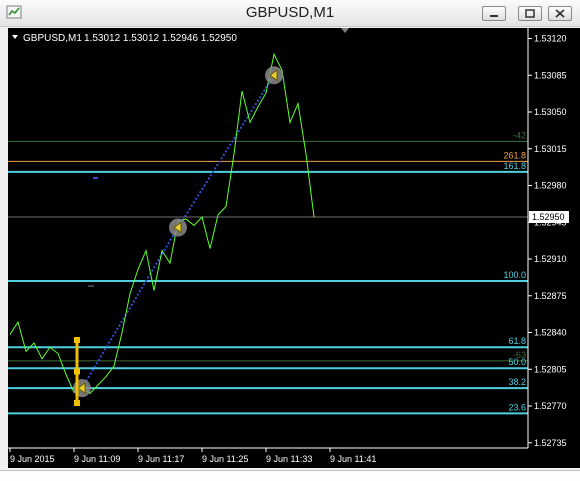  What do you see at coordinates (550, 369) in the screenshot?
I see `price-tick-label: 1.52805` at bounding box center [550, 369].